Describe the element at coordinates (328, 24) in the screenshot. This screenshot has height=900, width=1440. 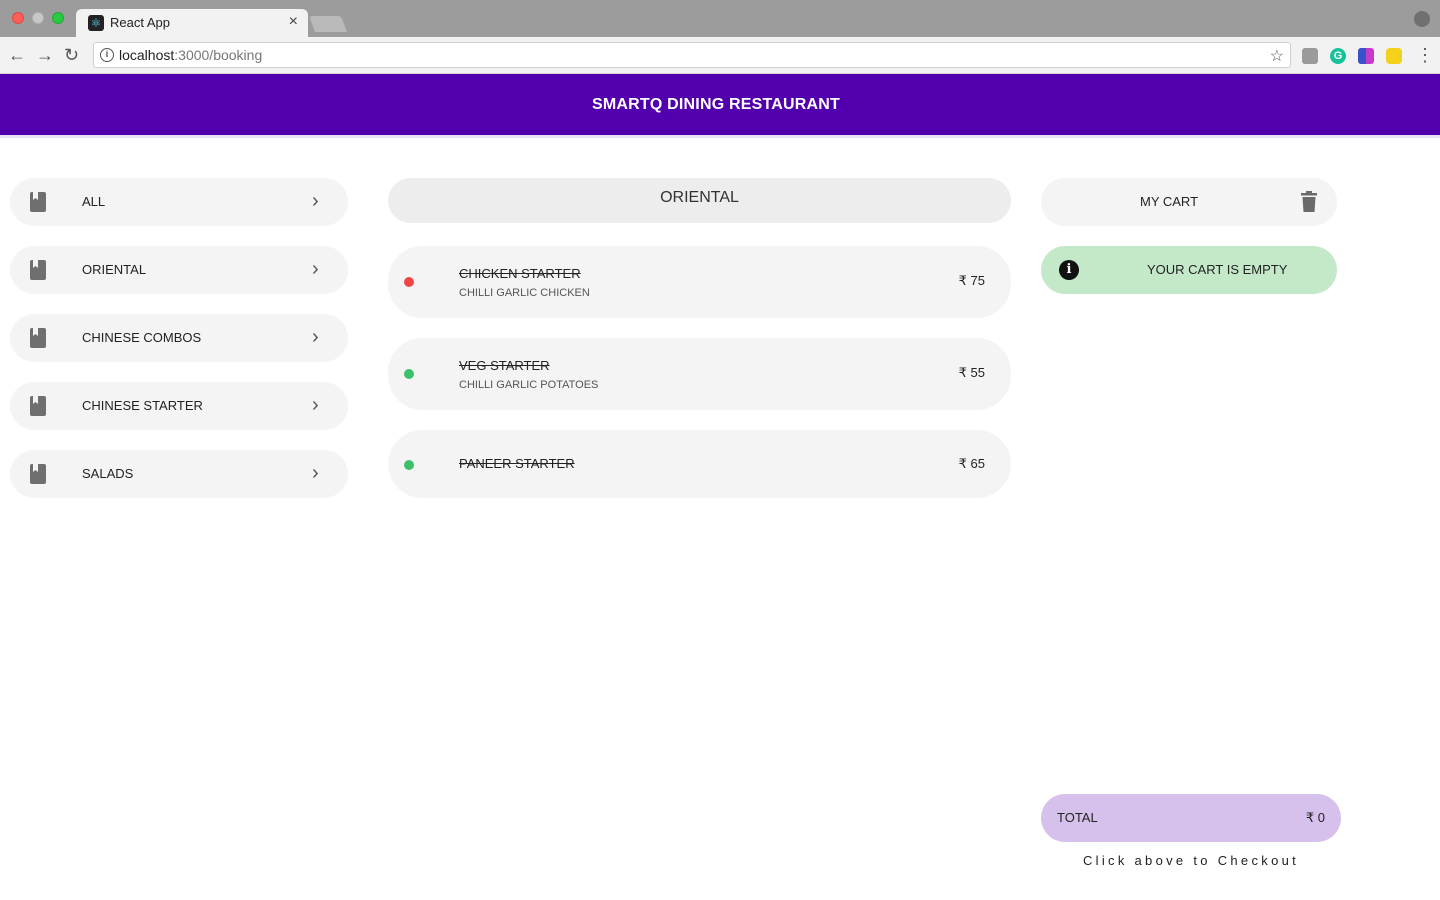
I see `new-tab-button` at that location.